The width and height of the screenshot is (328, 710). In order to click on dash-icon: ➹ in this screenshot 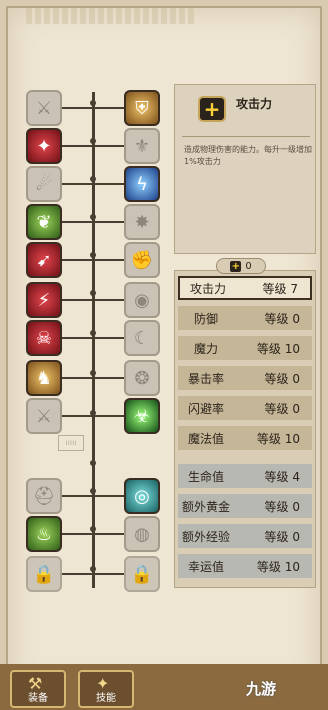, I will do `click(44, 260)`.